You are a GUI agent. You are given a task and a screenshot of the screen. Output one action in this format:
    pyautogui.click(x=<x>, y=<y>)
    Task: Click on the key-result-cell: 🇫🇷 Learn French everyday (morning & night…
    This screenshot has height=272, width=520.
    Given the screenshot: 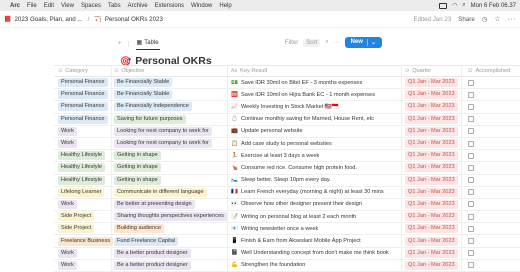 What is the action you would take?
    pyautogui.click(x=315, y=192)
    